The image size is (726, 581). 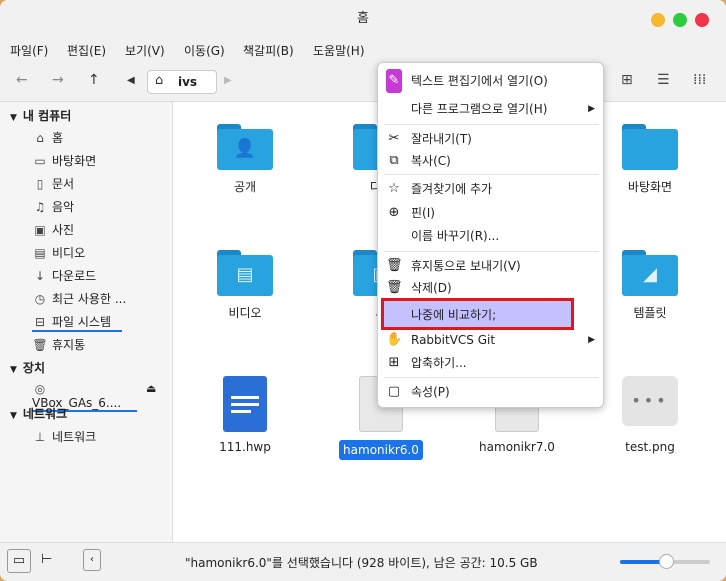 I want to click on picture-icon: ▣, so click(x=40, y=230).